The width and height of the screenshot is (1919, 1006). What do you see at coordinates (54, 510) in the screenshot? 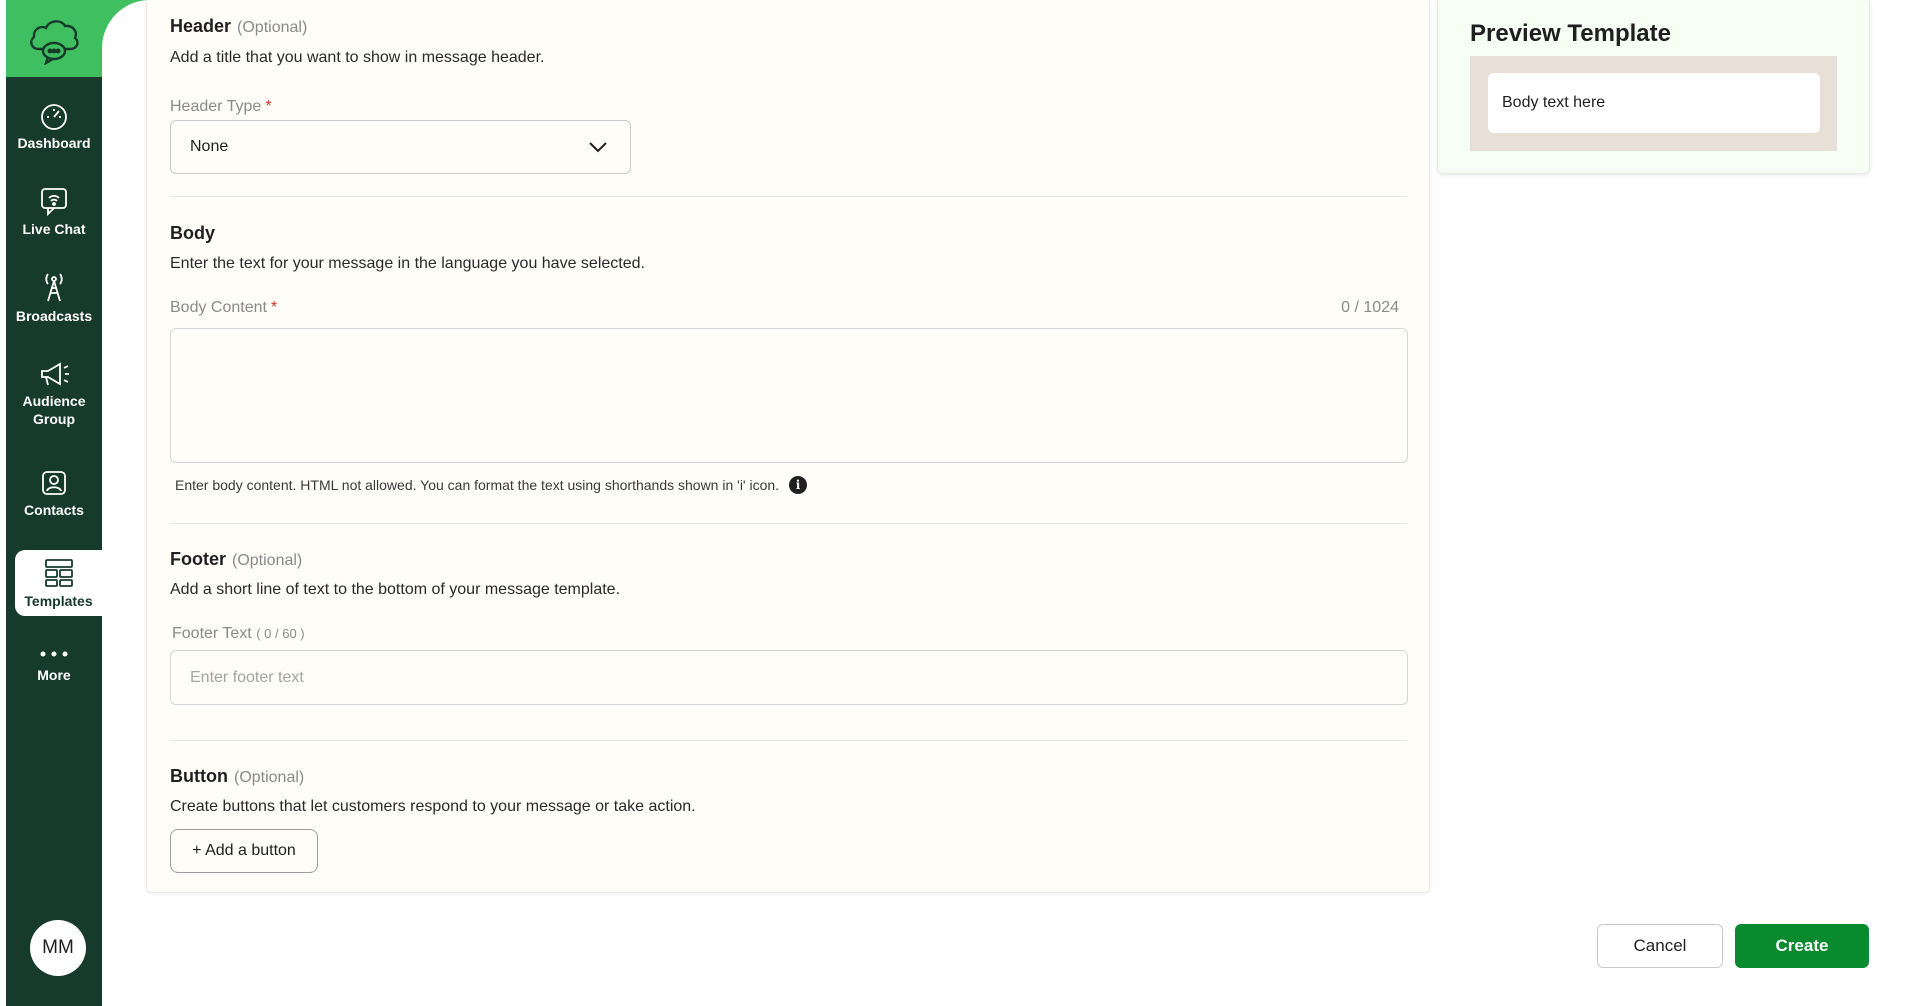
I see `sidebar-item-label: Contacts` at bounding box center [54, 510].